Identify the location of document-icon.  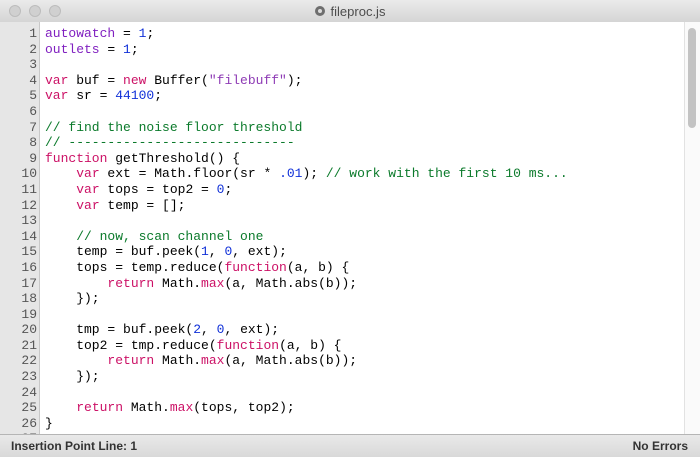
(319, 11).